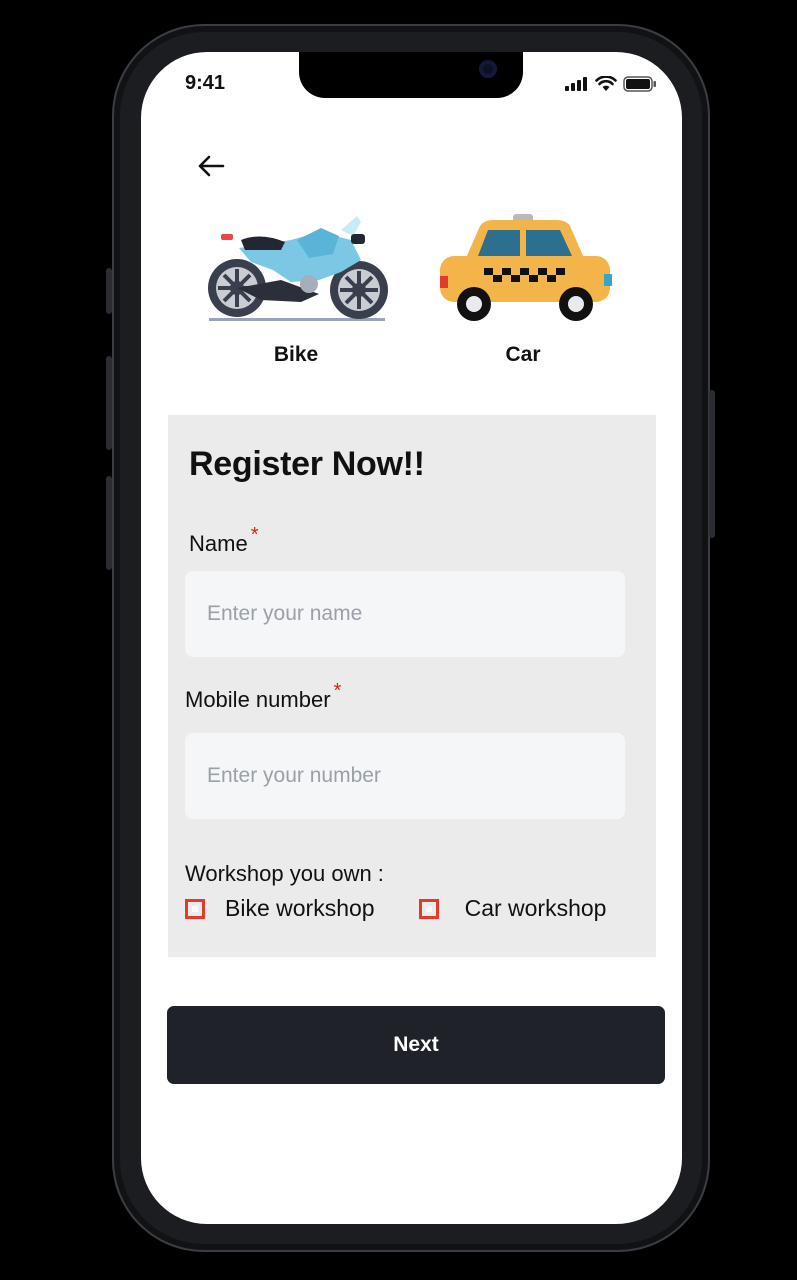 The height and width of the screenshot is (1280, 797). I want to click on vehicle-option-bike: Bike, so click(296, 288).